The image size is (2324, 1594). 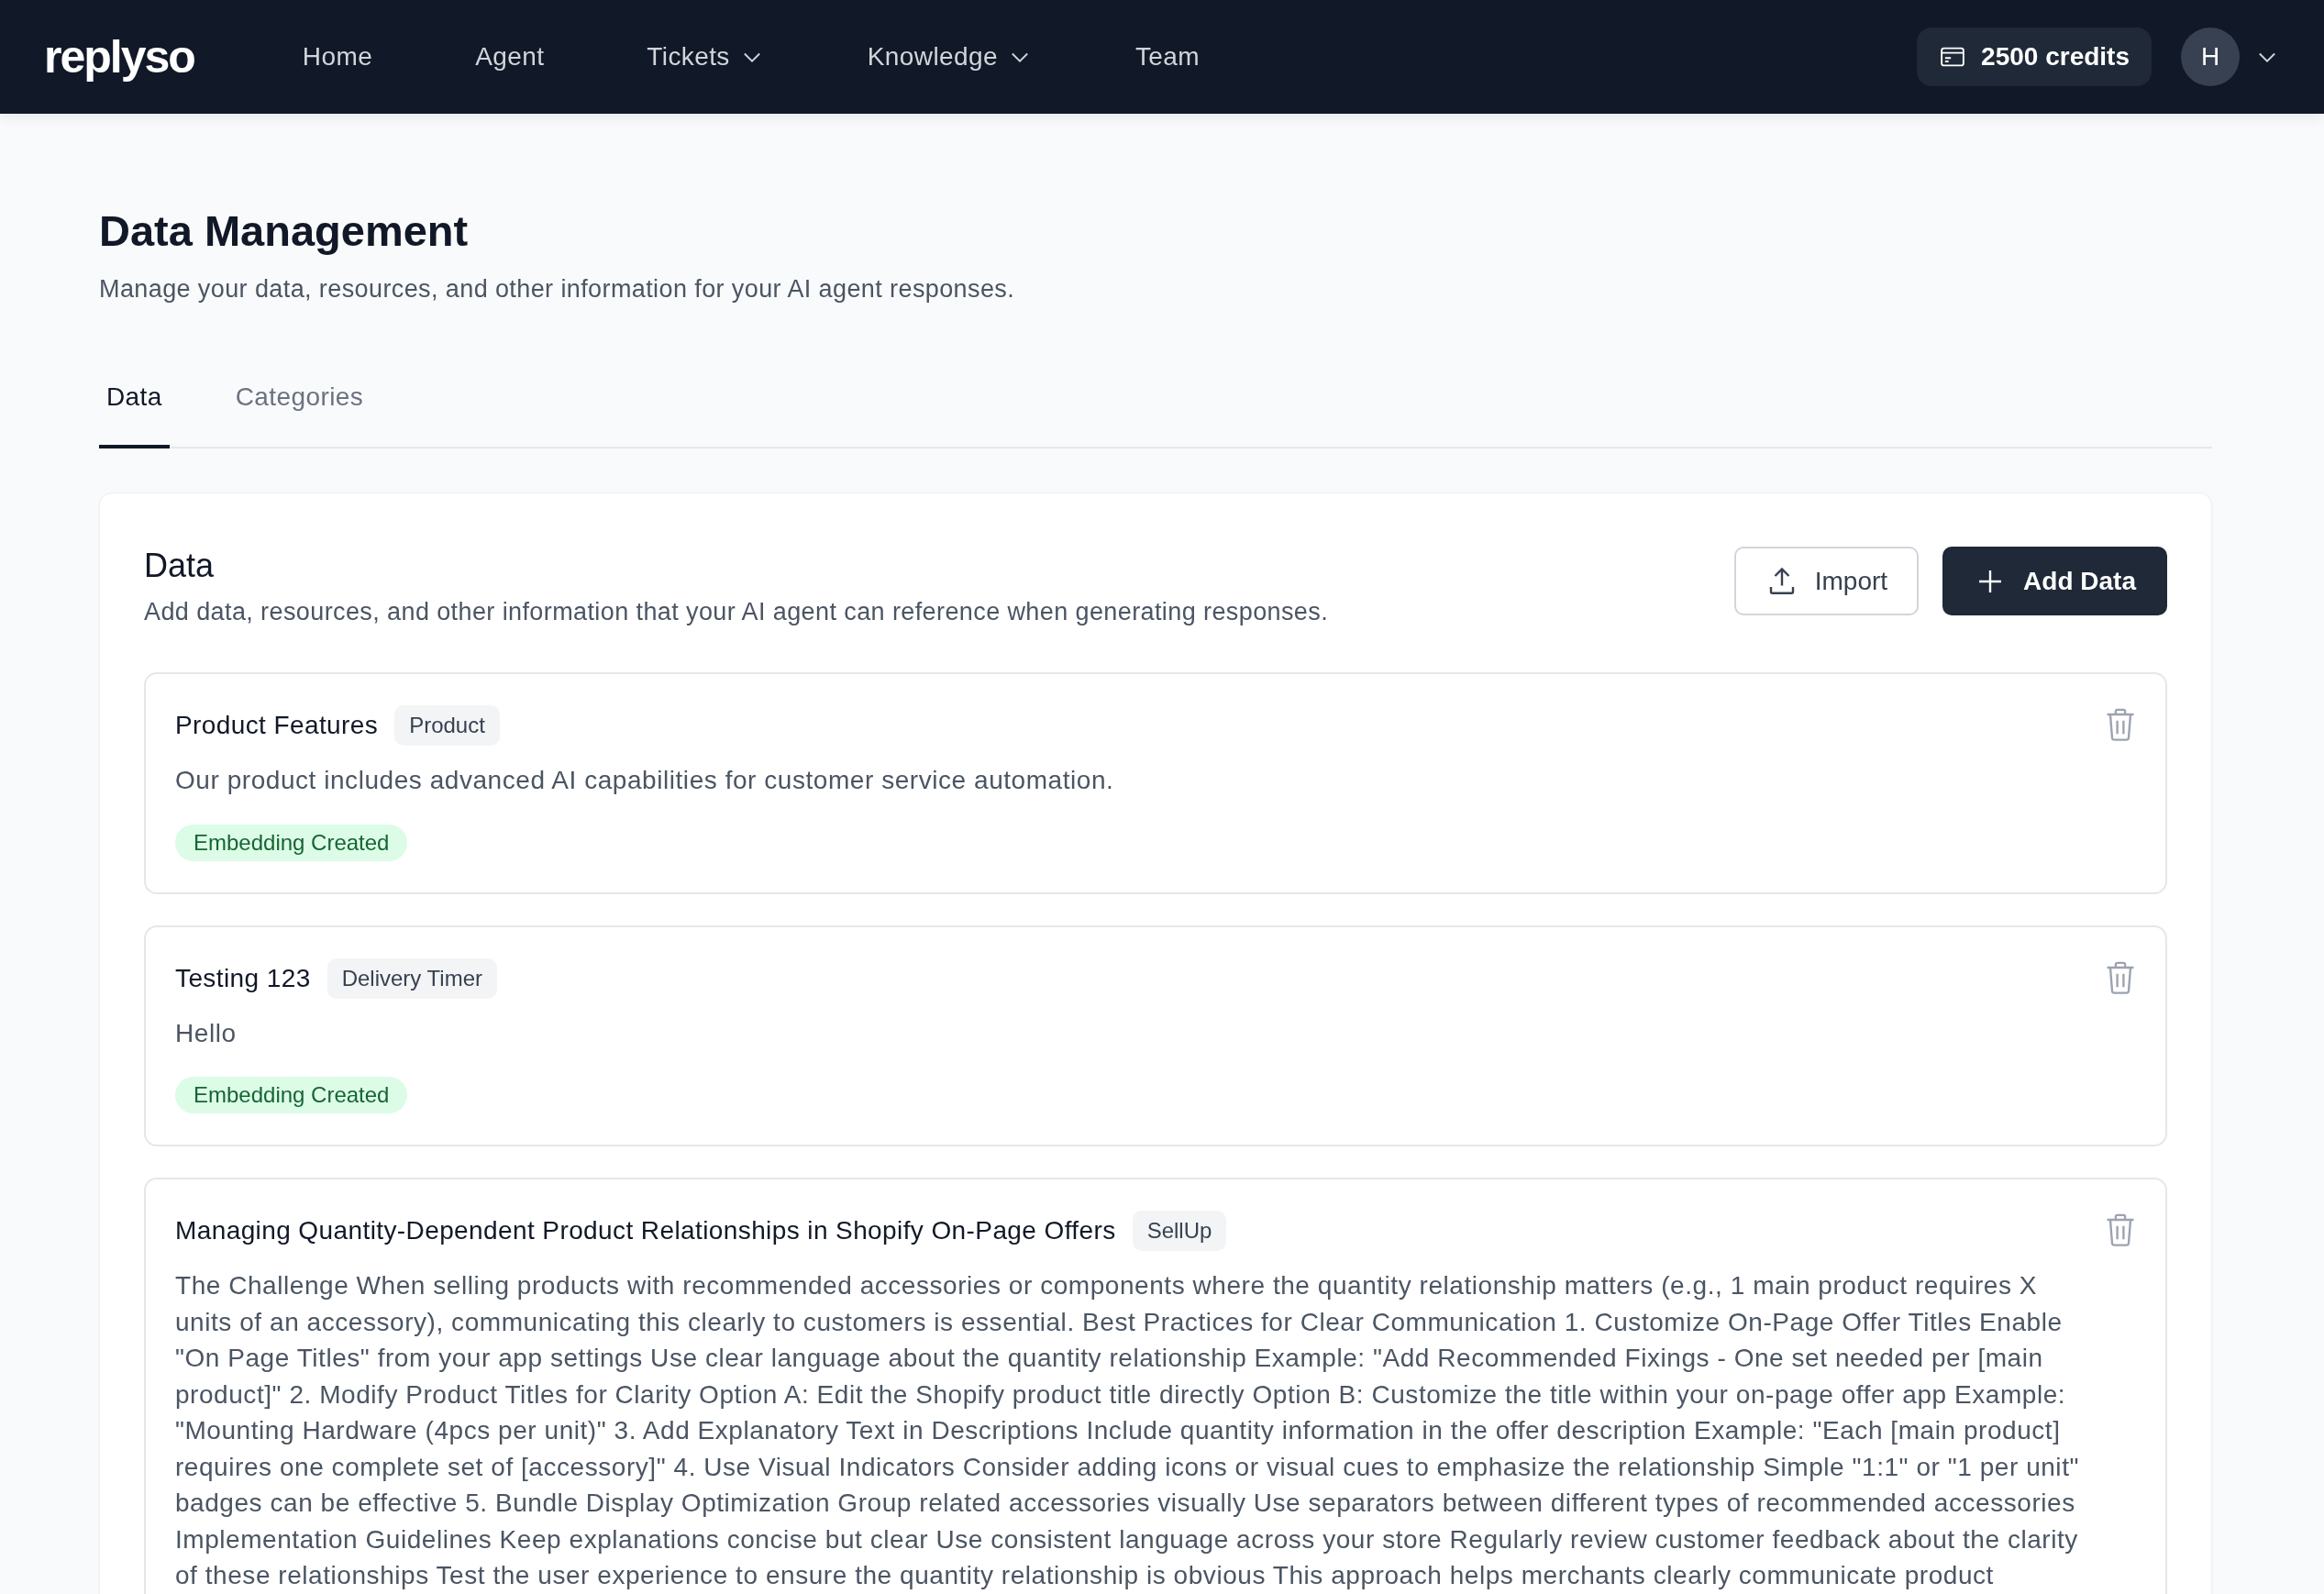 What do you see at coordinates (2210, 57) in the screenshot?
I see `user-avatar: H` at bounding box center [2210, 57].